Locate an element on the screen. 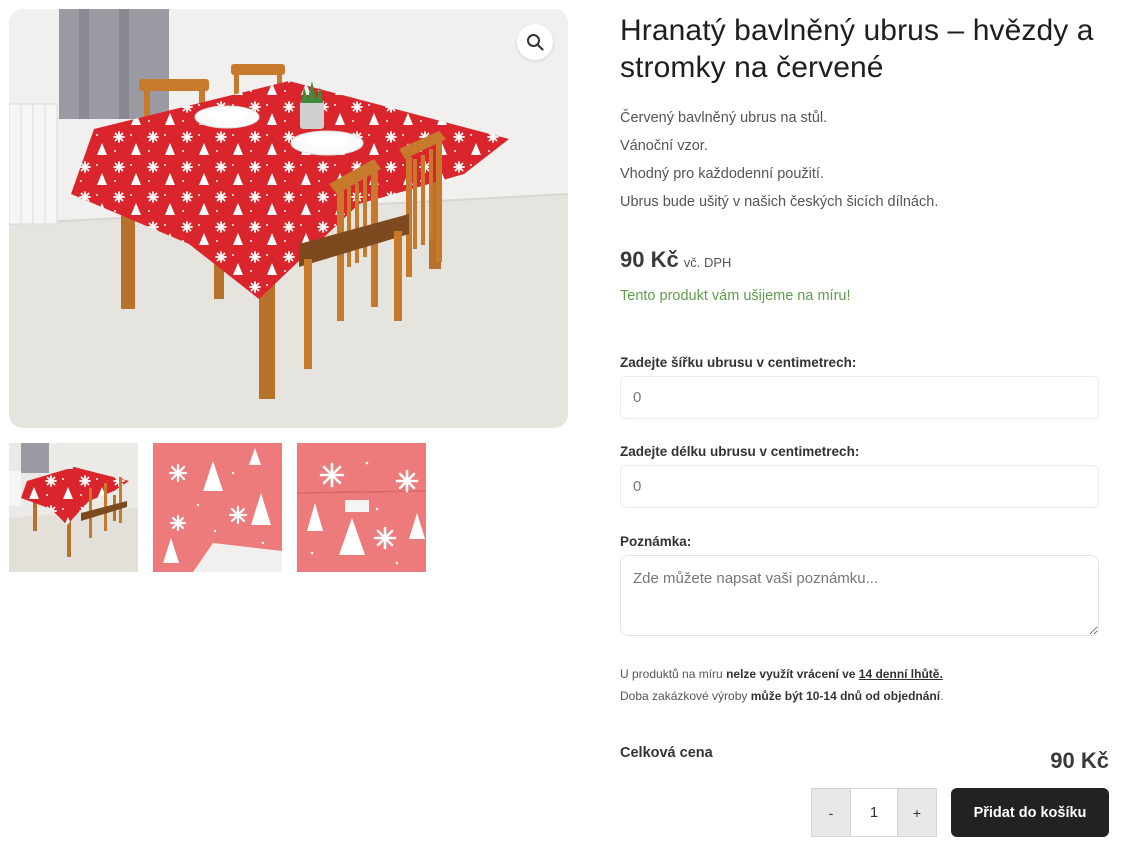 This screenshot has height=851, width=1122. thumbnail-fabric-detail is located at coordinates (361, 507).